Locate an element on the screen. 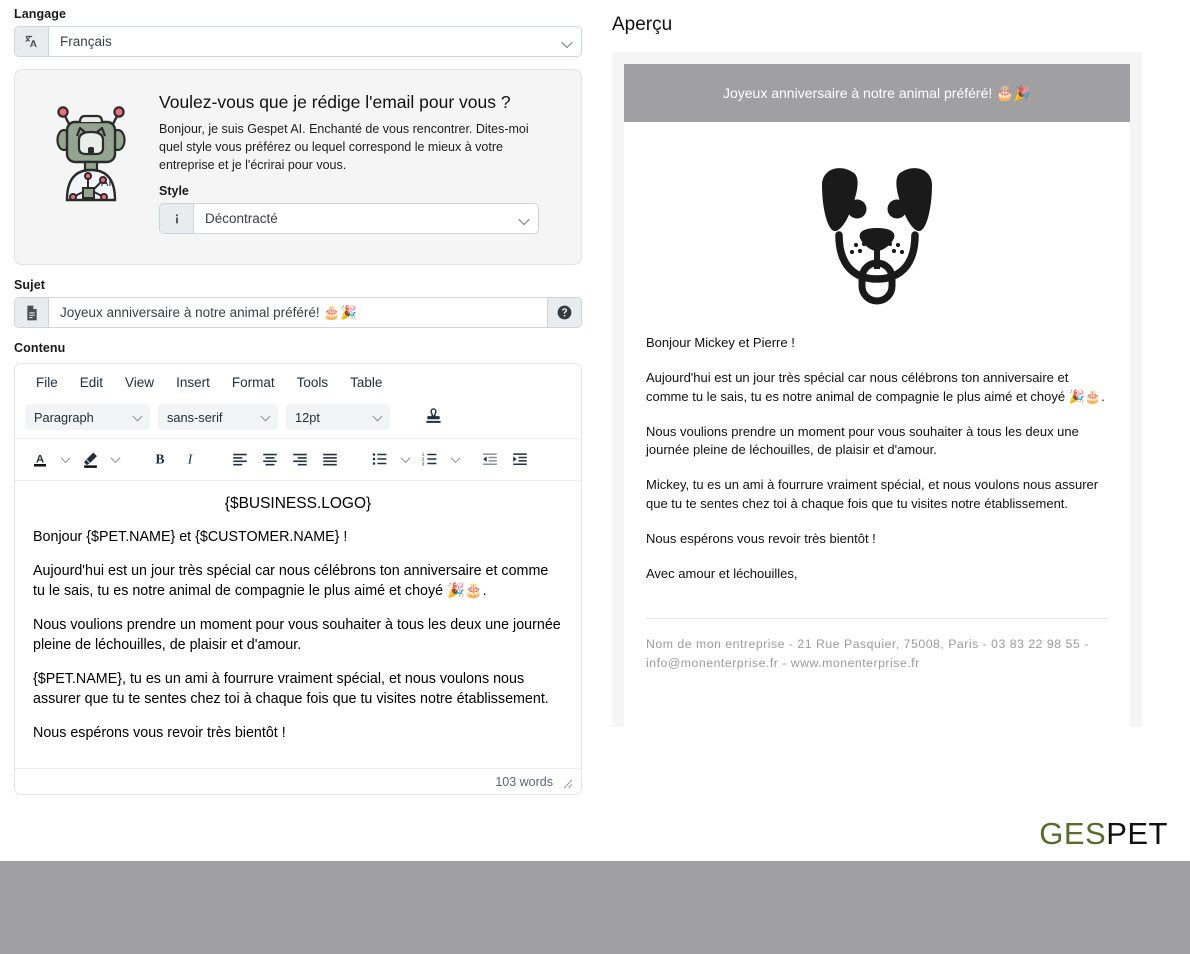 The height and width of the screenshot is (954, 1190). style-value: Décontracté is located at coordinates (241, 219).